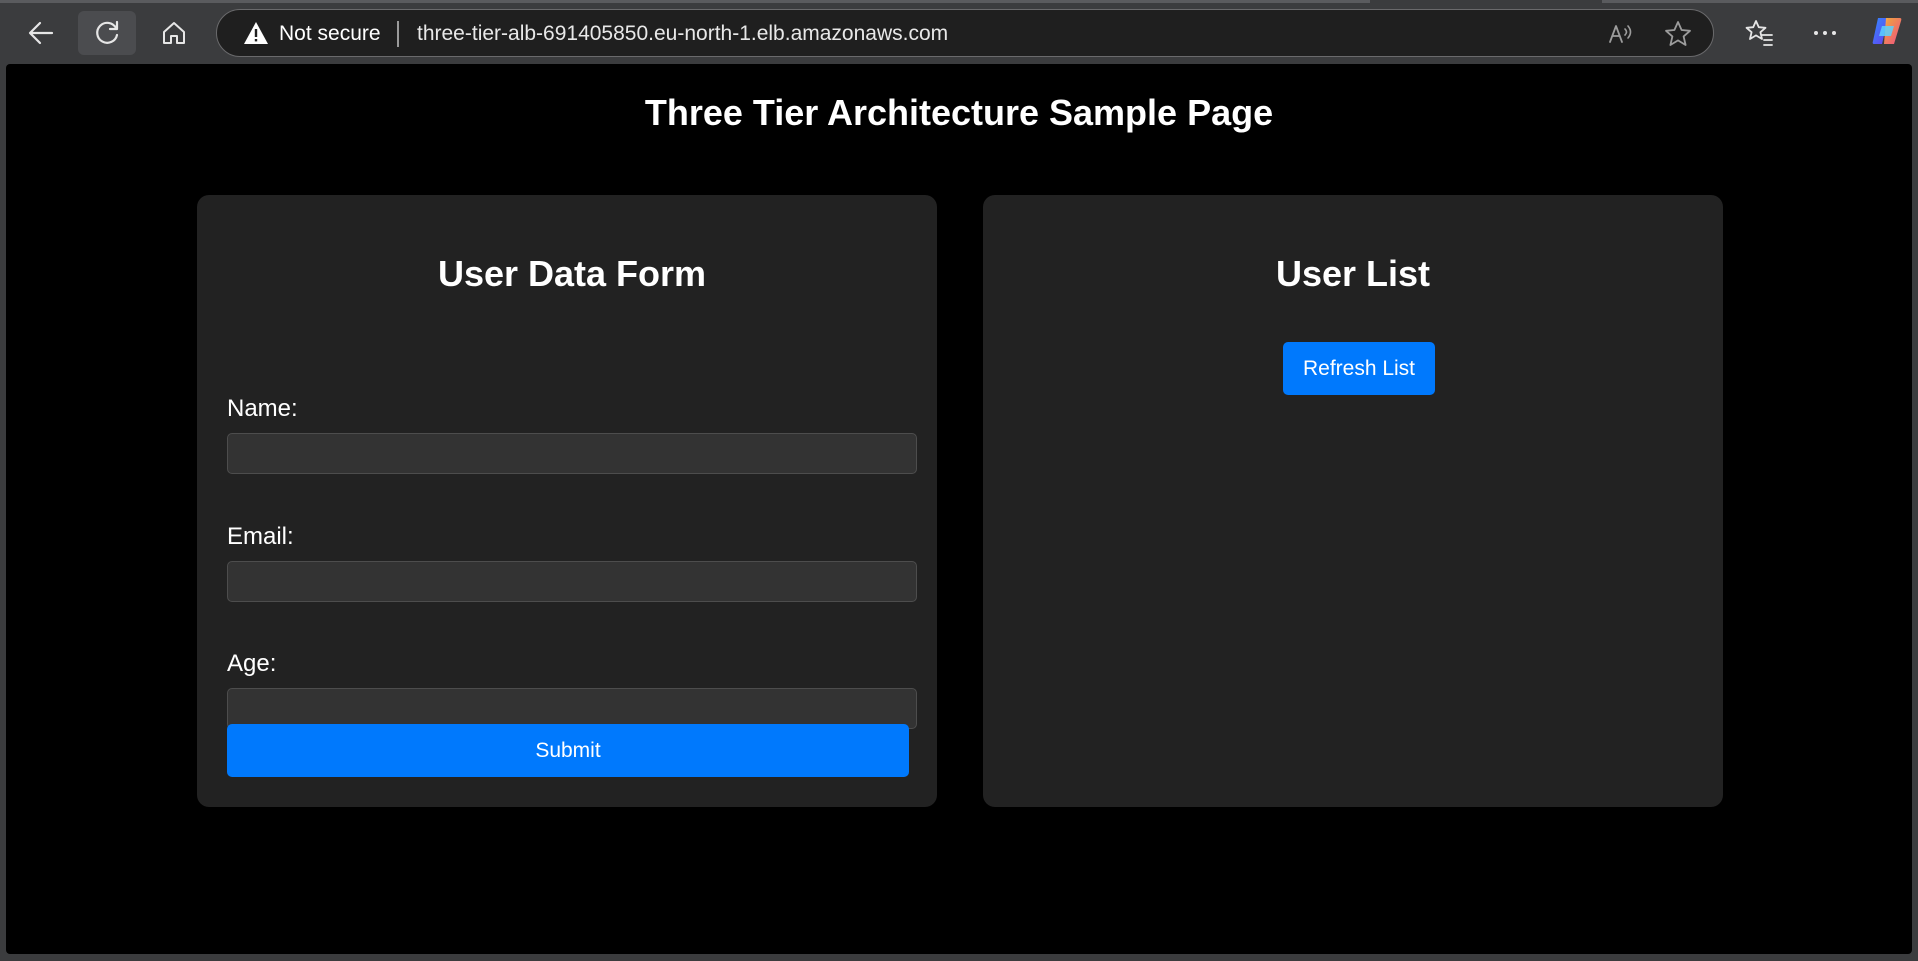 The width and height of the screenshot is (1918, 961). What do you see at coordinates (572, 273) in the screenshot?
I see `form-heading: User Data Form` at bounding box center [572, 273].